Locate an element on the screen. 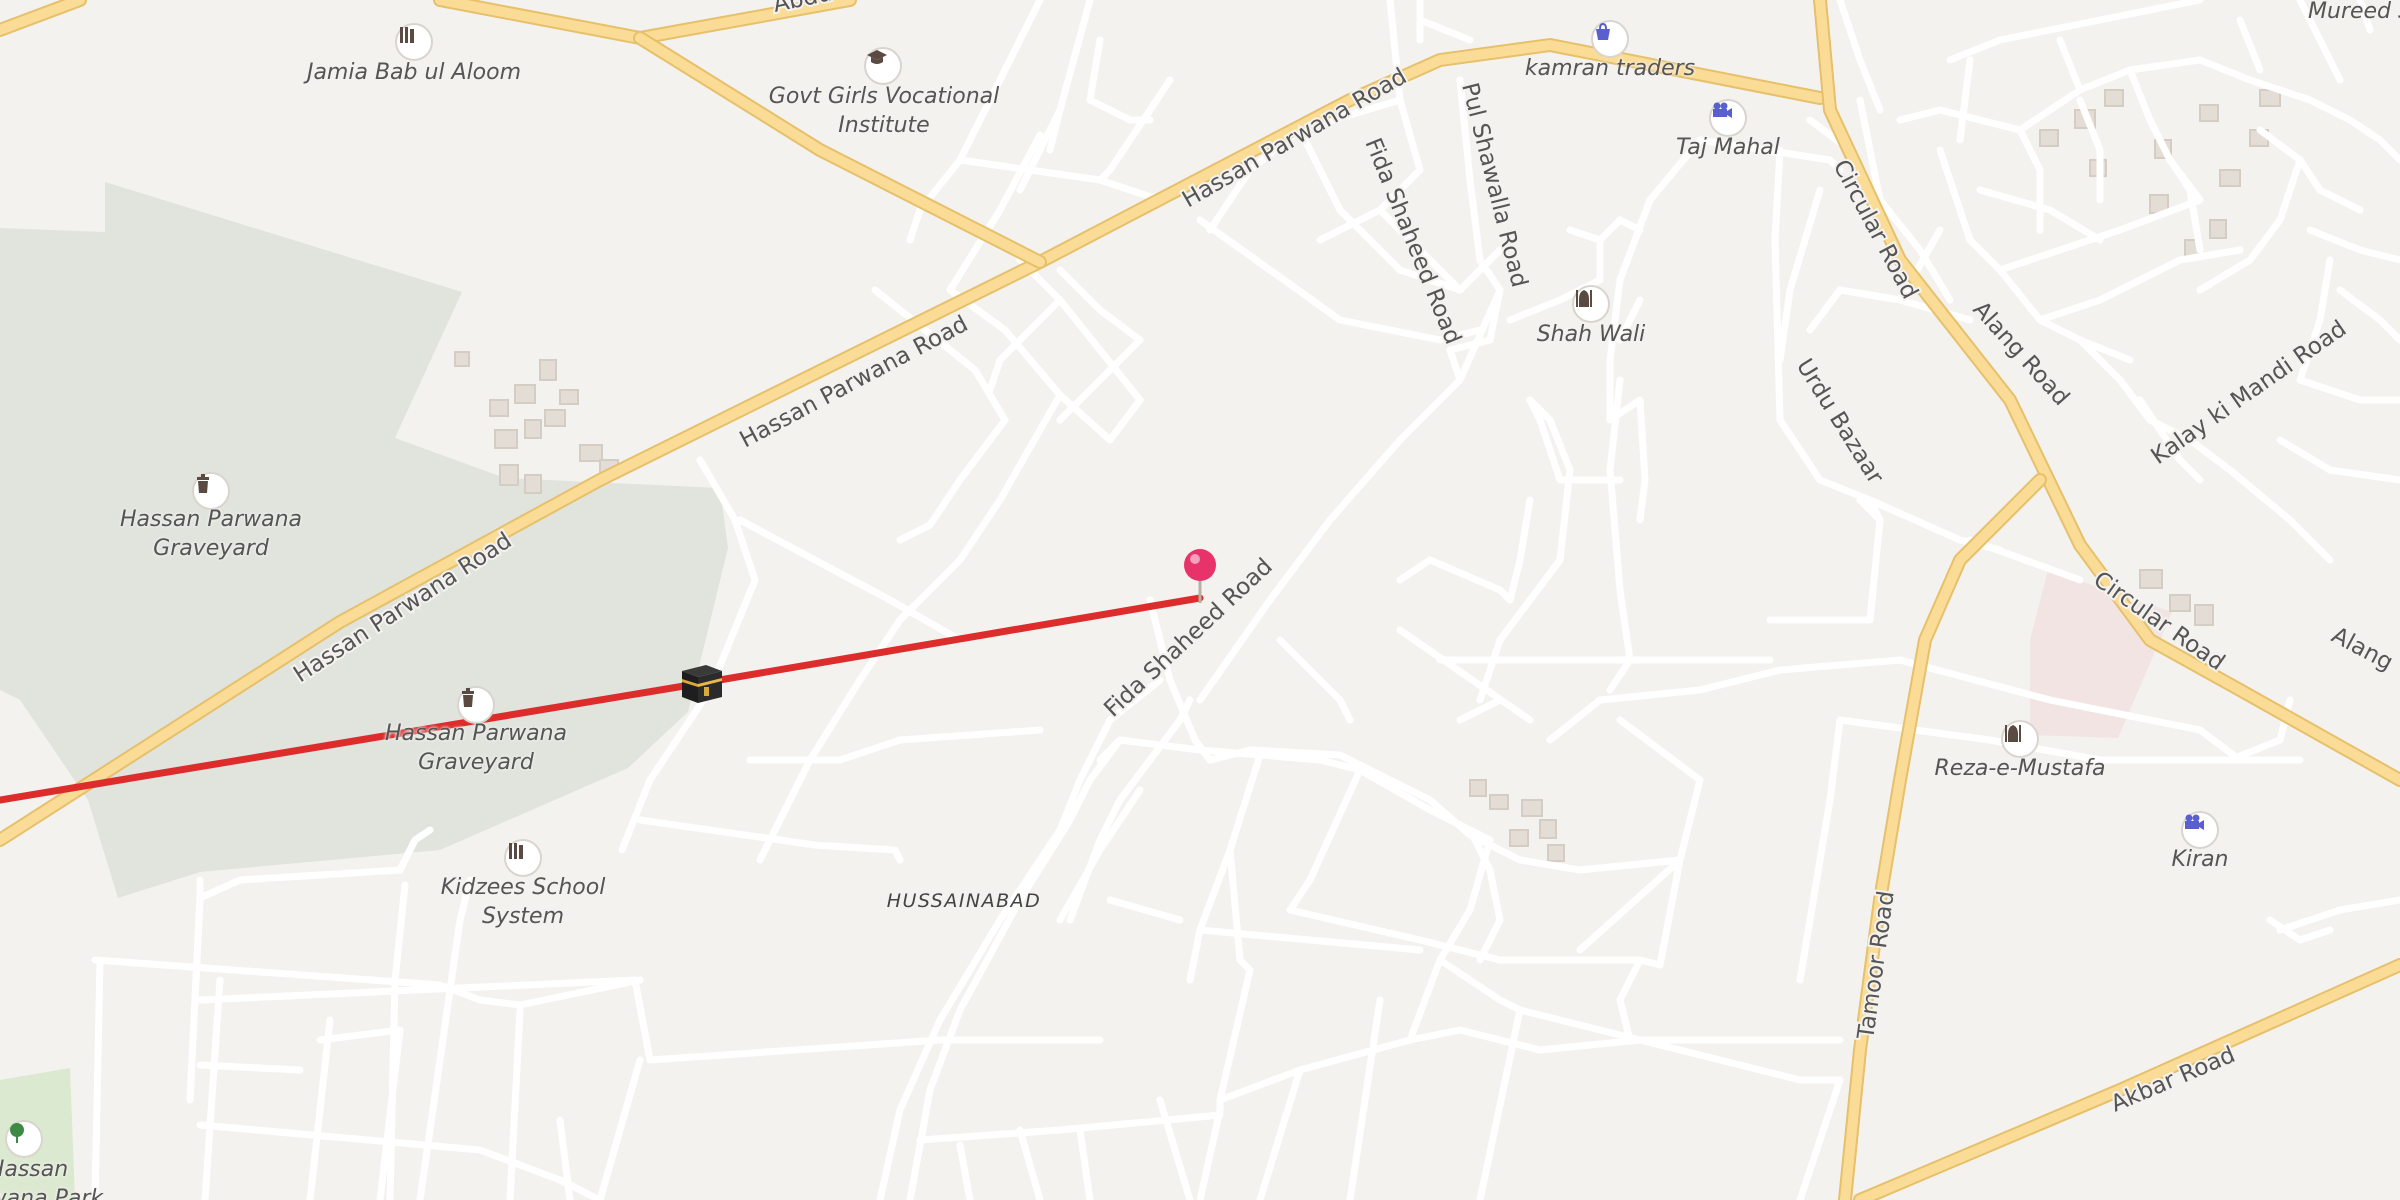 Image resolution: width=2400 pixels, height=1200 pixels. tree-icon is located at coordinates (24, 1139).